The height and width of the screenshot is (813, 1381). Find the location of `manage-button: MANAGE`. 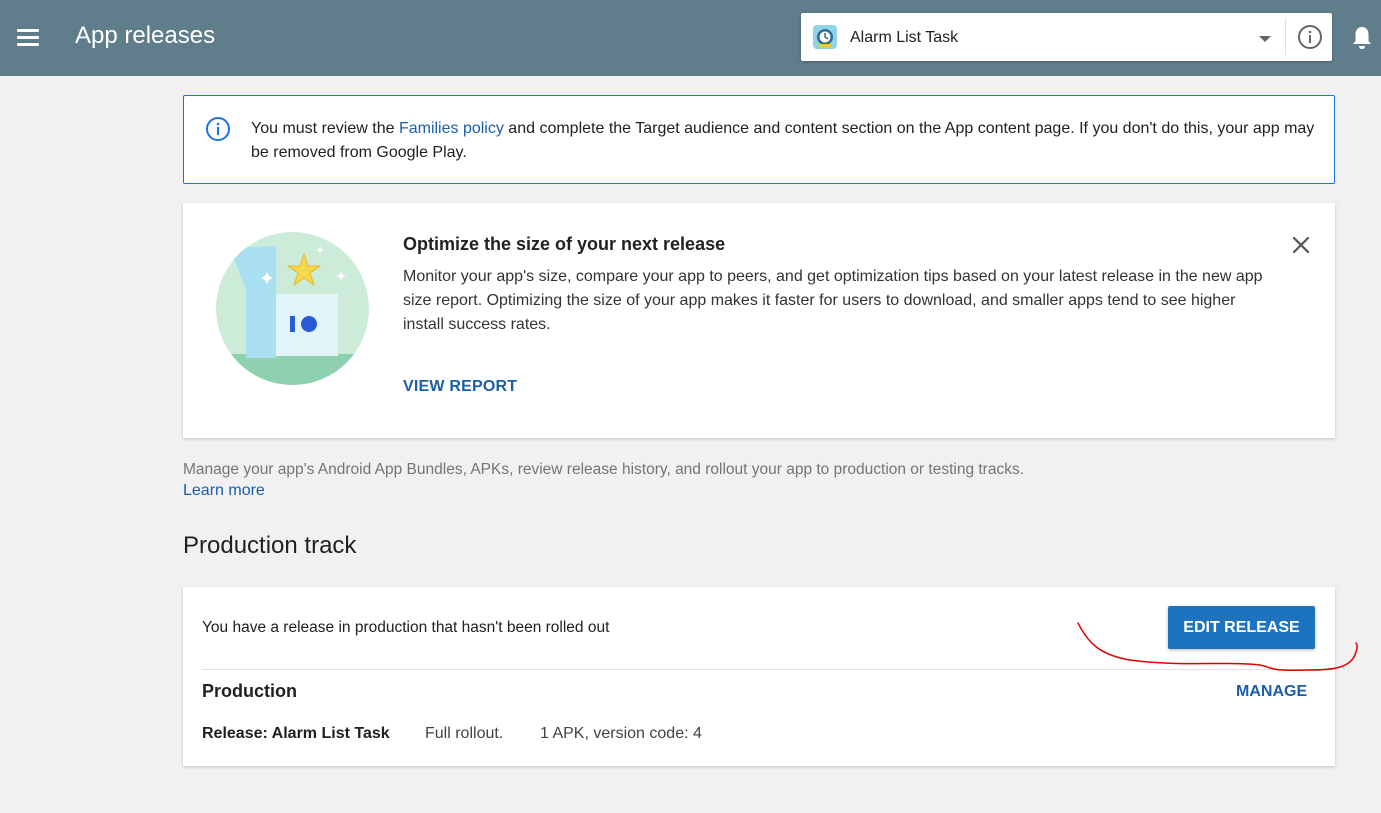

manage-button: MANAGE is located at coordinates (1271, 692).